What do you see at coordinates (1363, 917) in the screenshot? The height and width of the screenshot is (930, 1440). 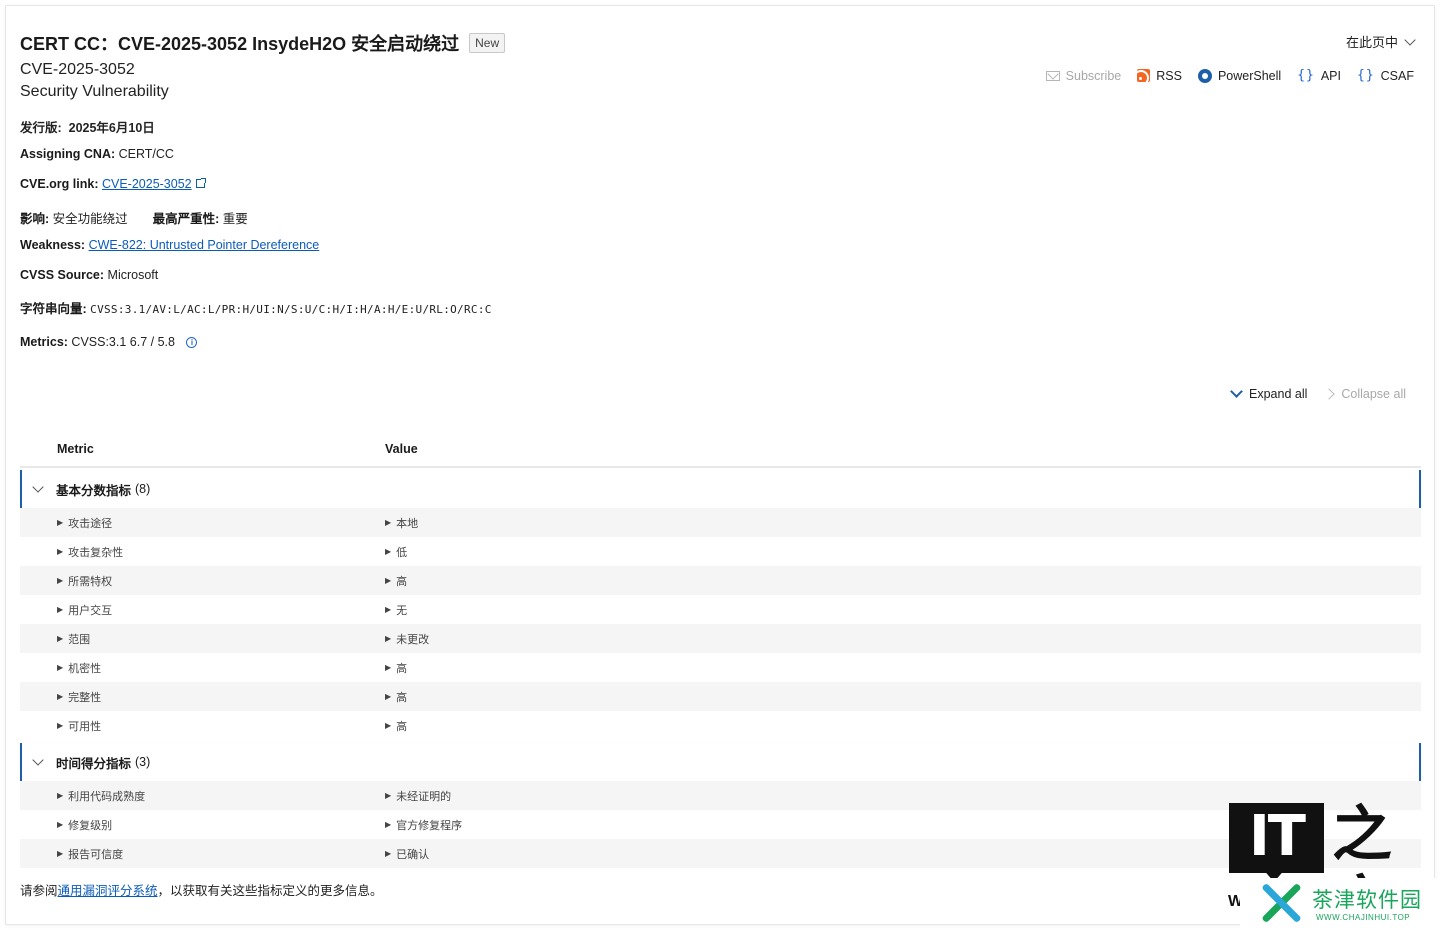 I see `chajinhui-url: WWW.CHAJINHUI.TOP` at bounding box center [1363, 917].